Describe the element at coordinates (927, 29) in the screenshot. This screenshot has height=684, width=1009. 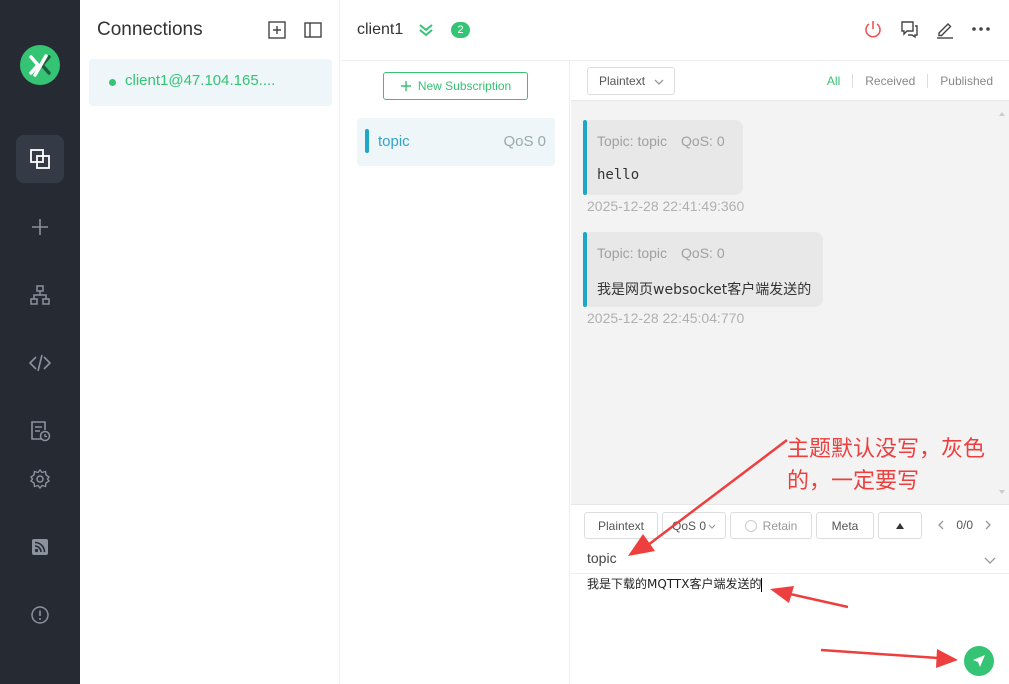
I see `header-actions` at that location.